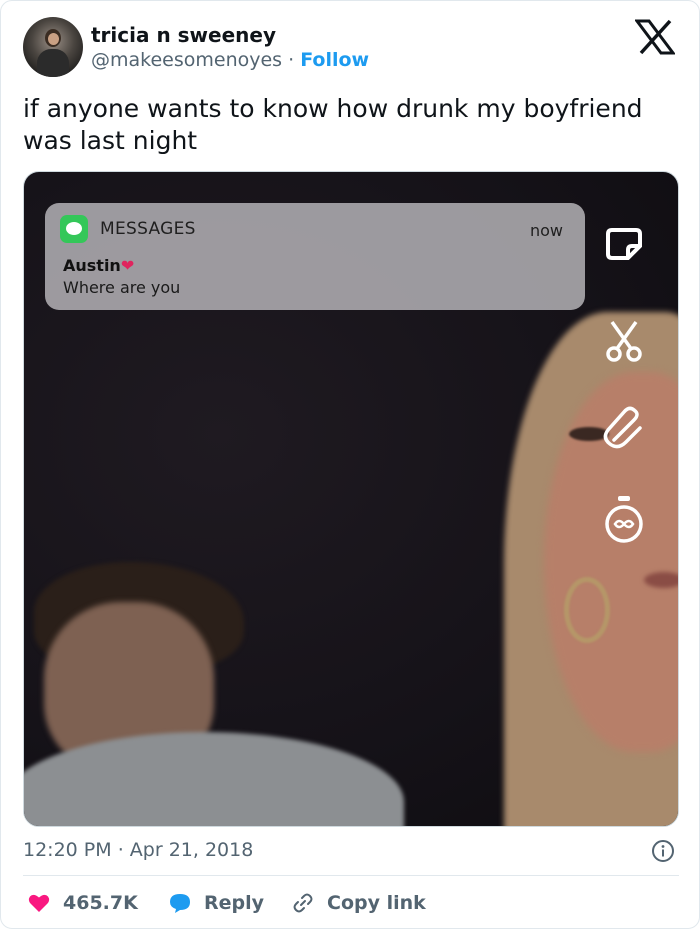  I want to click on author-handle: @makeesomenoyes, so click(186, 60).